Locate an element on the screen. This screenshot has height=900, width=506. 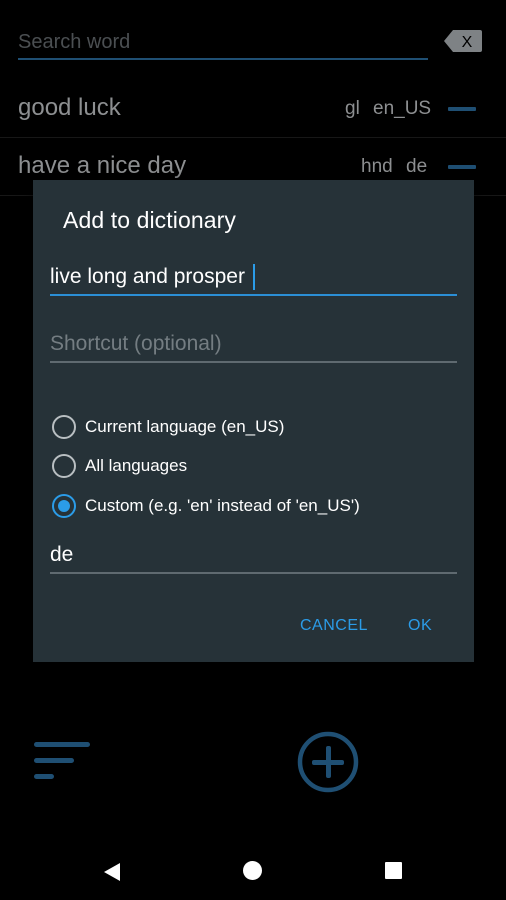
custom-language-field is located at coordinates (253, 556).